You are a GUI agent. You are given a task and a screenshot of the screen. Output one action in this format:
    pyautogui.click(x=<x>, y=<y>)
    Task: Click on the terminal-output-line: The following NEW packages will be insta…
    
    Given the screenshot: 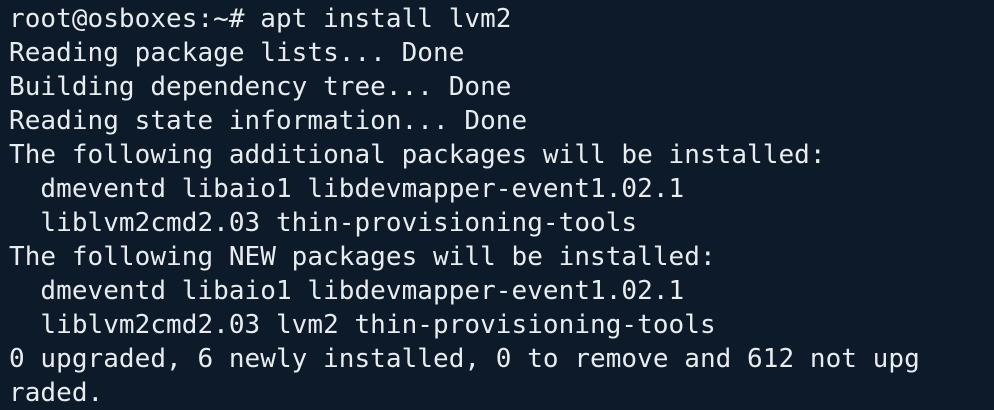 What is the action you would take?
    pyautogui.click(x=362, y=257)
    